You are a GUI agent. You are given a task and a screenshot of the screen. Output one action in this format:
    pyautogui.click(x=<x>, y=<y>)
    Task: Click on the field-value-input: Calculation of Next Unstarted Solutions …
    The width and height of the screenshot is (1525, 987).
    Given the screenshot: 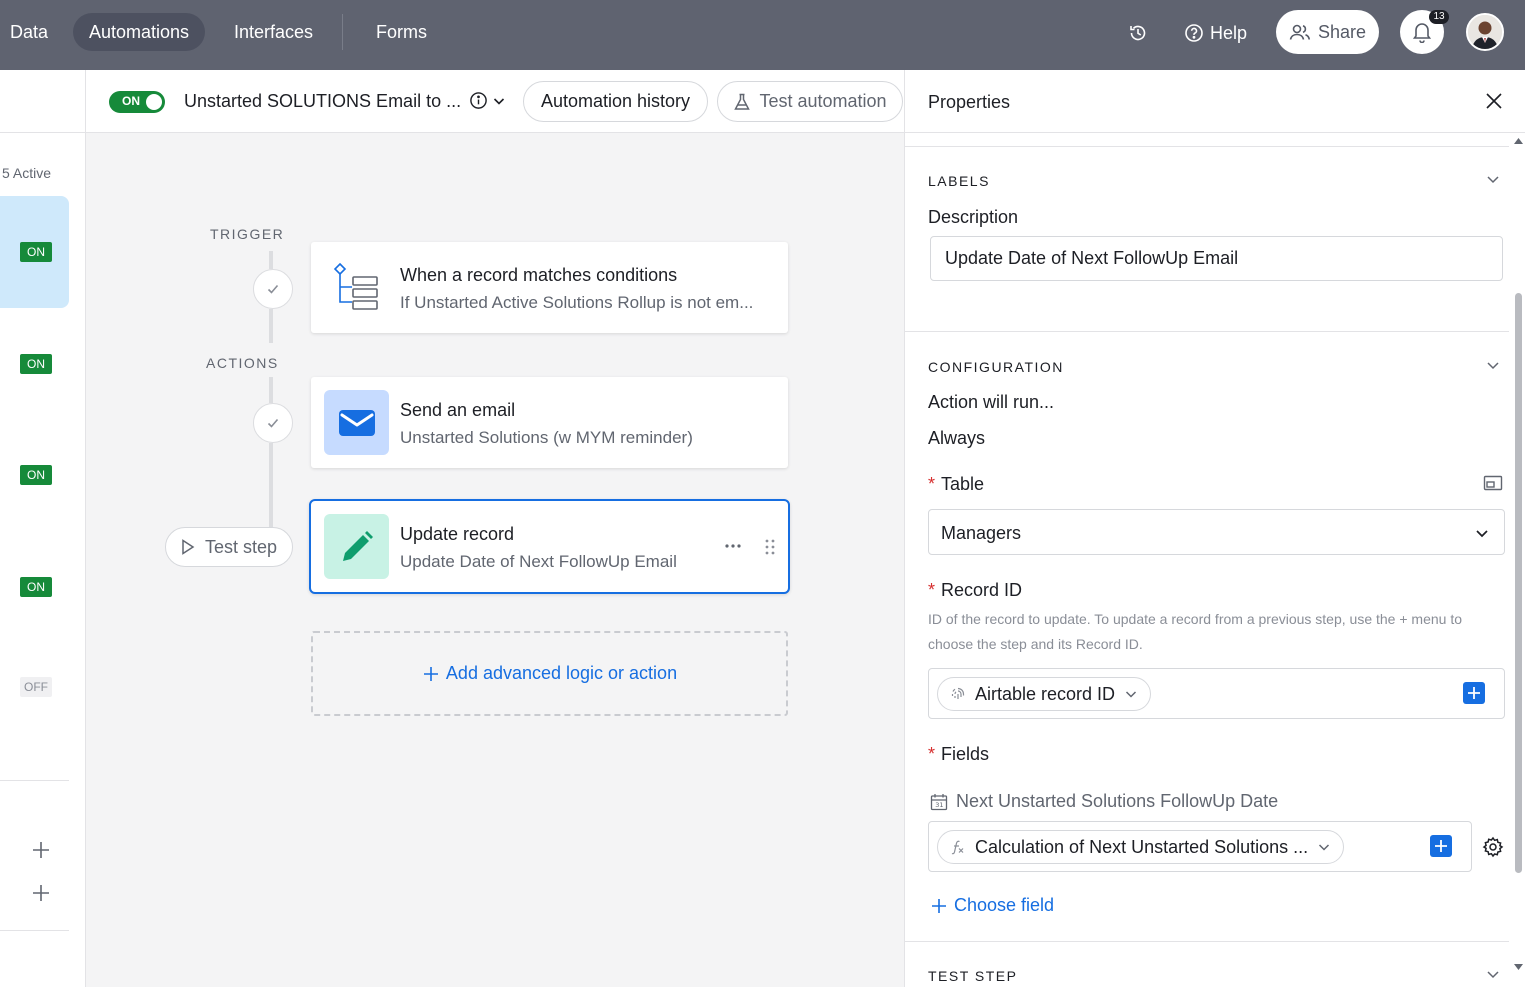 What is the action you would take?
    pyautogui.click(x=1200, y=846)
    